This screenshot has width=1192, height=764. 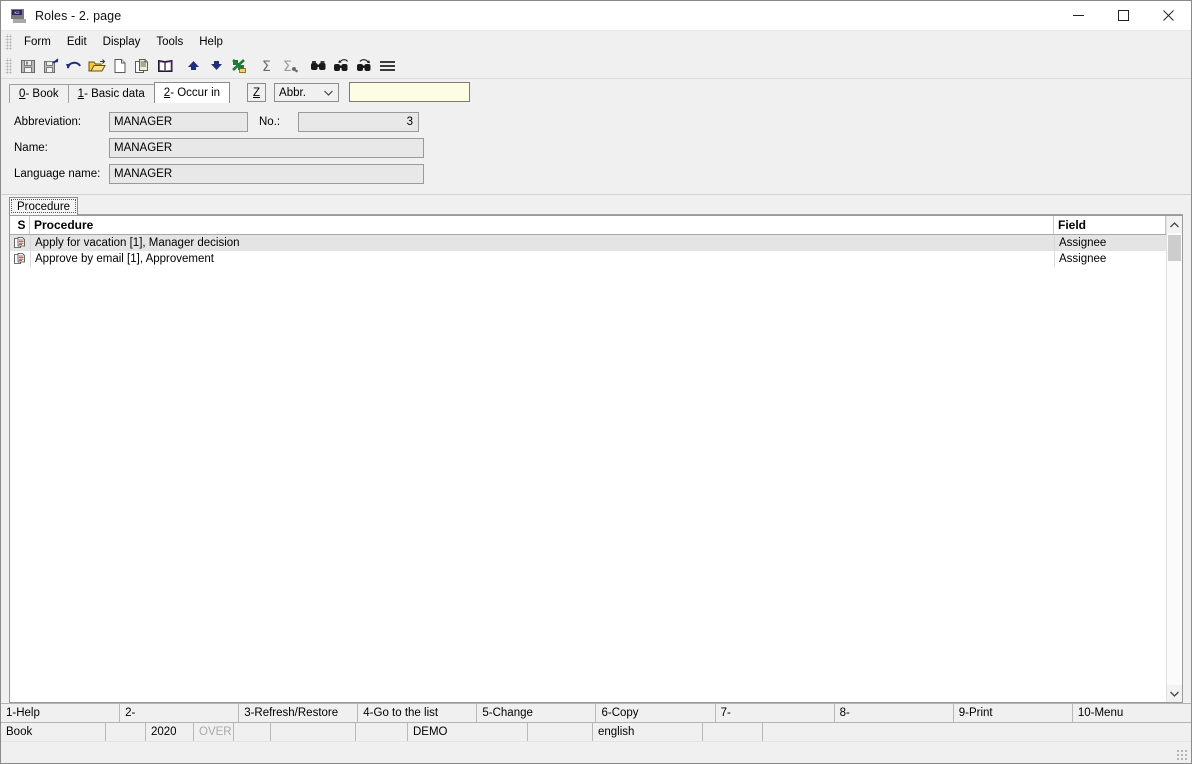 I want to click on scrollbar-track, so click(x=1174, y=459).